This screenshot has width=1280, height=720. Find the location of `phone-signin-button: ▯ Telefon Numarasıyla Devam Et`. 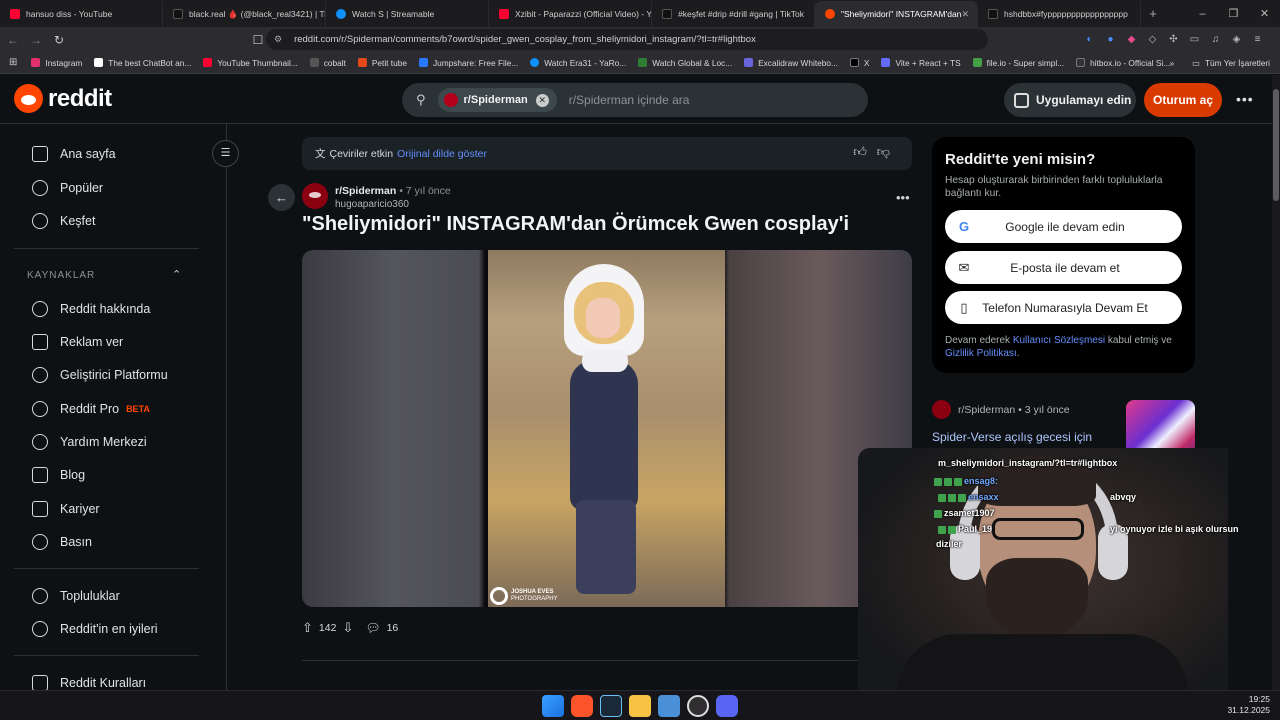

phone-signin-button: ▯ Telefon Numarasıyla Devam Et is located at coordinates (1063, 307).